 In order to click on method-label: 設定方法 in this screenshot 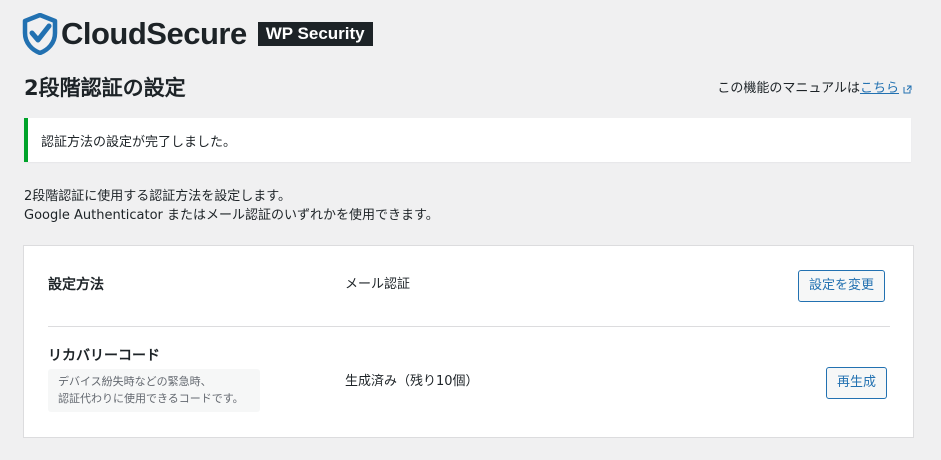, I will do `click(76, 285)`.